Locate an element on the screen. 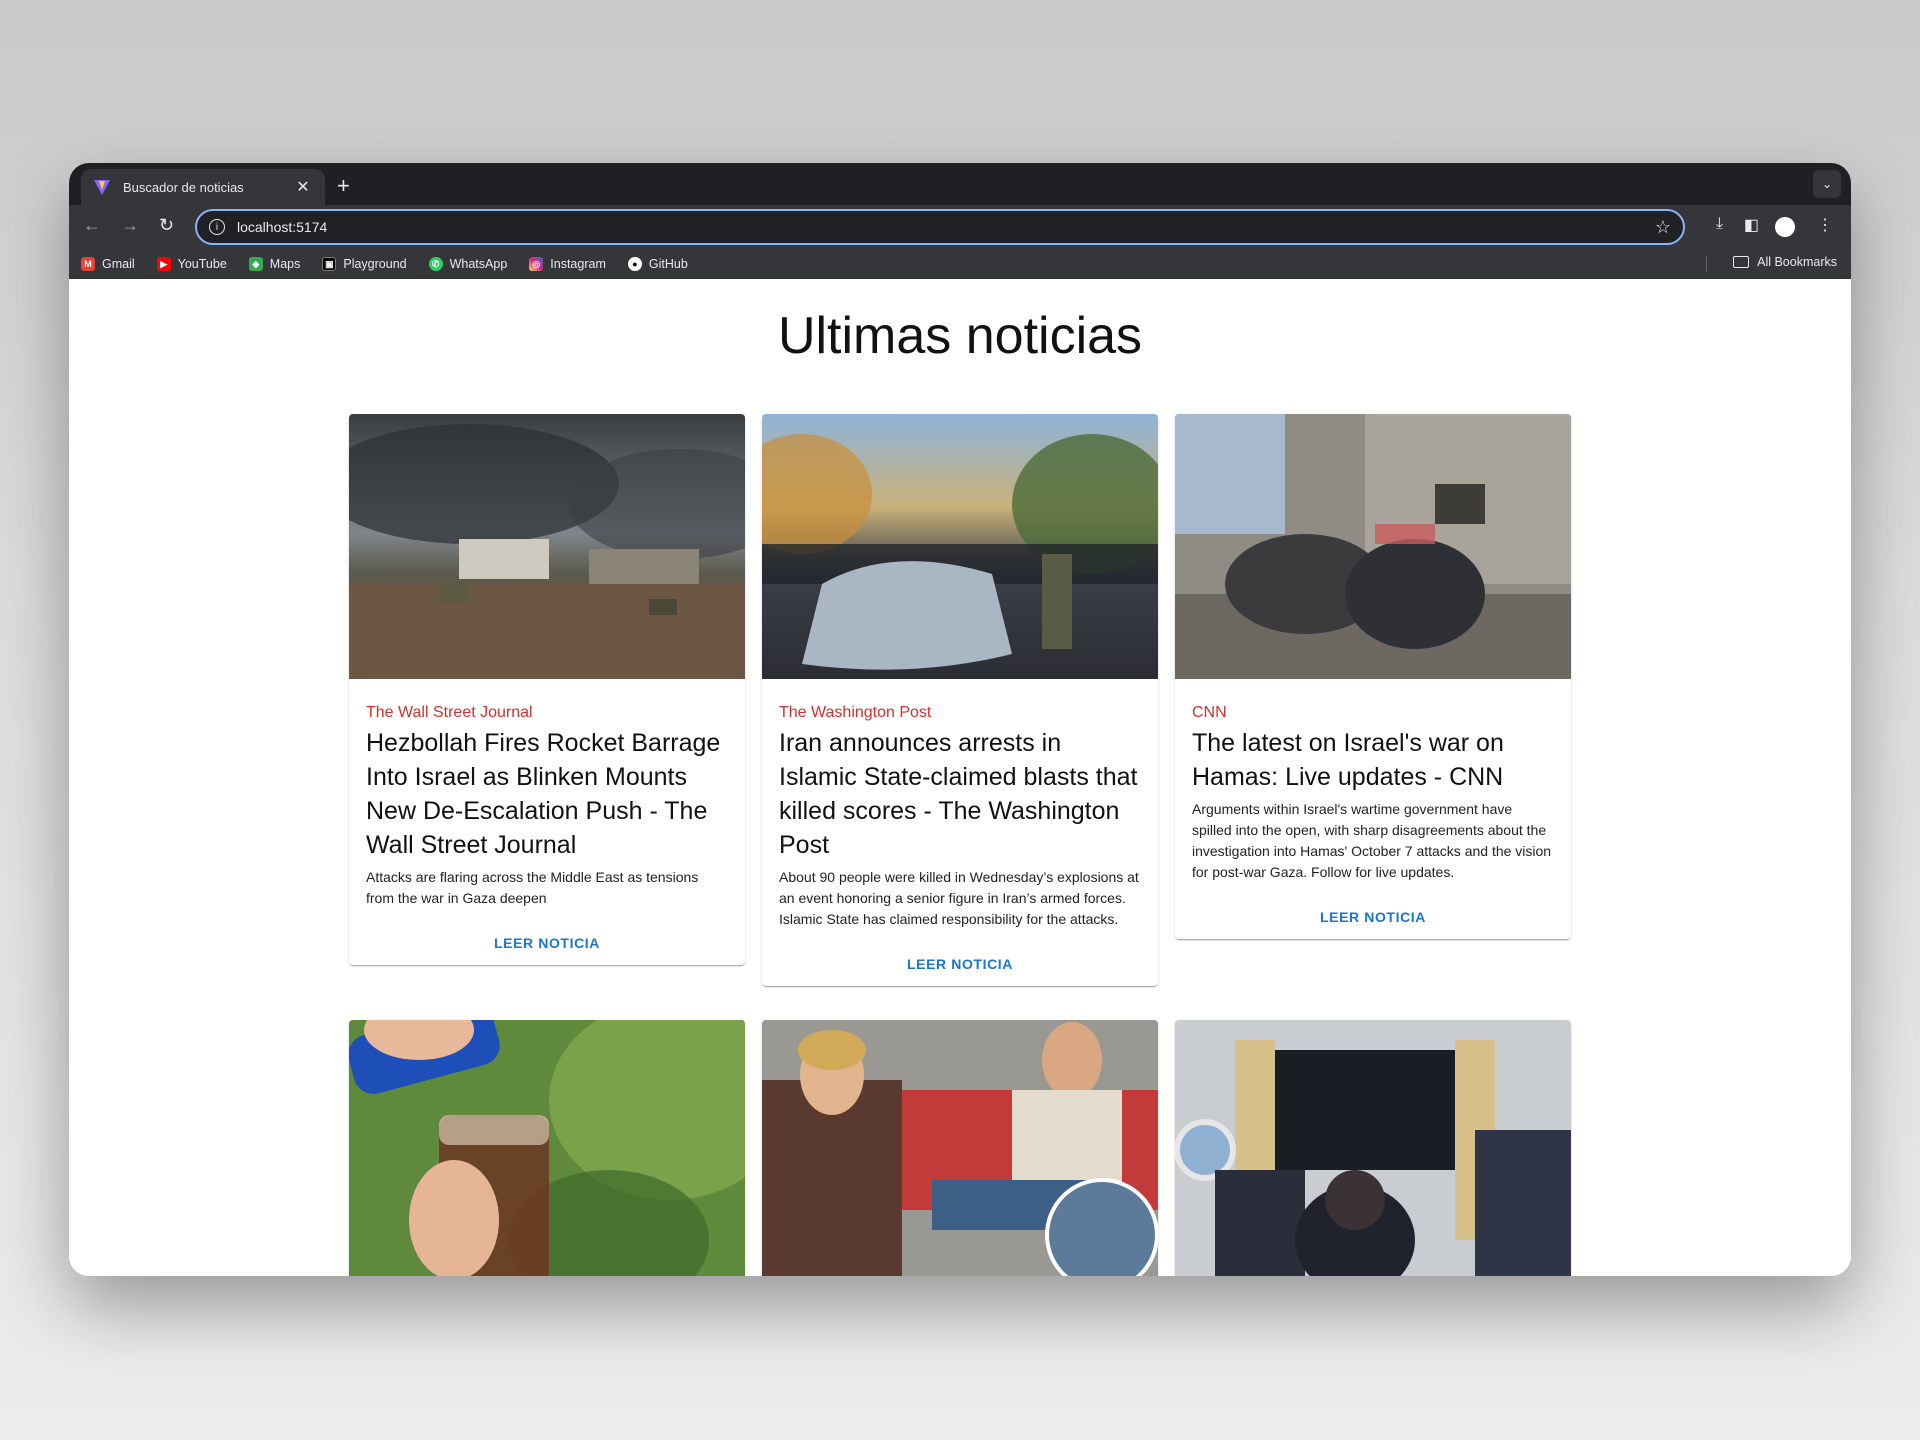  tab-close-icon: ✕ is located at coordinates (303, 187).